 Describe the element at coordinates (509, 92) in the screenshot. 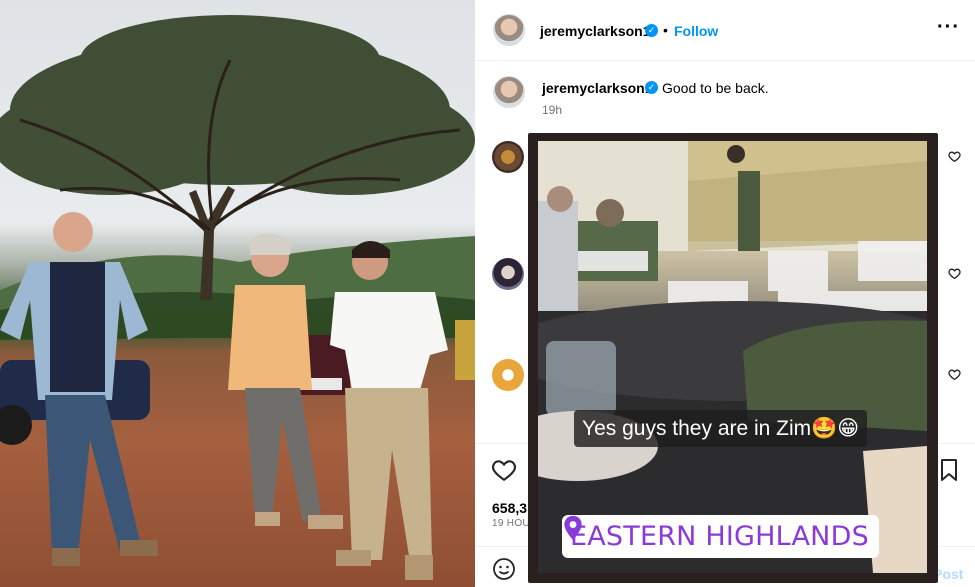

I see `caption-author-avatar` at that location.